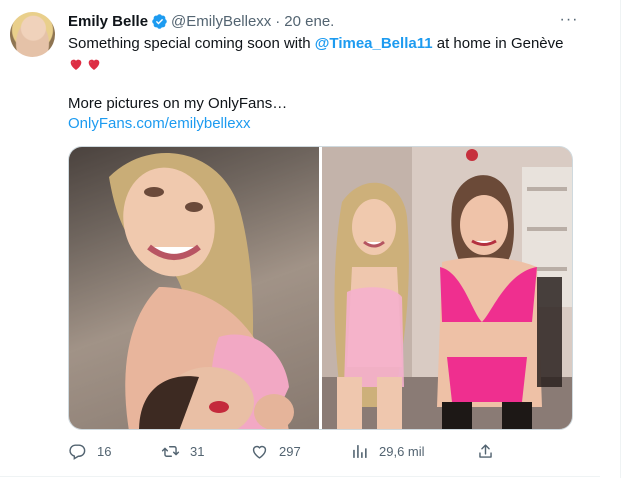  Describe the element at coordinates (569, 20) in the screenshot. I see `more-options-button: ···` at that location.